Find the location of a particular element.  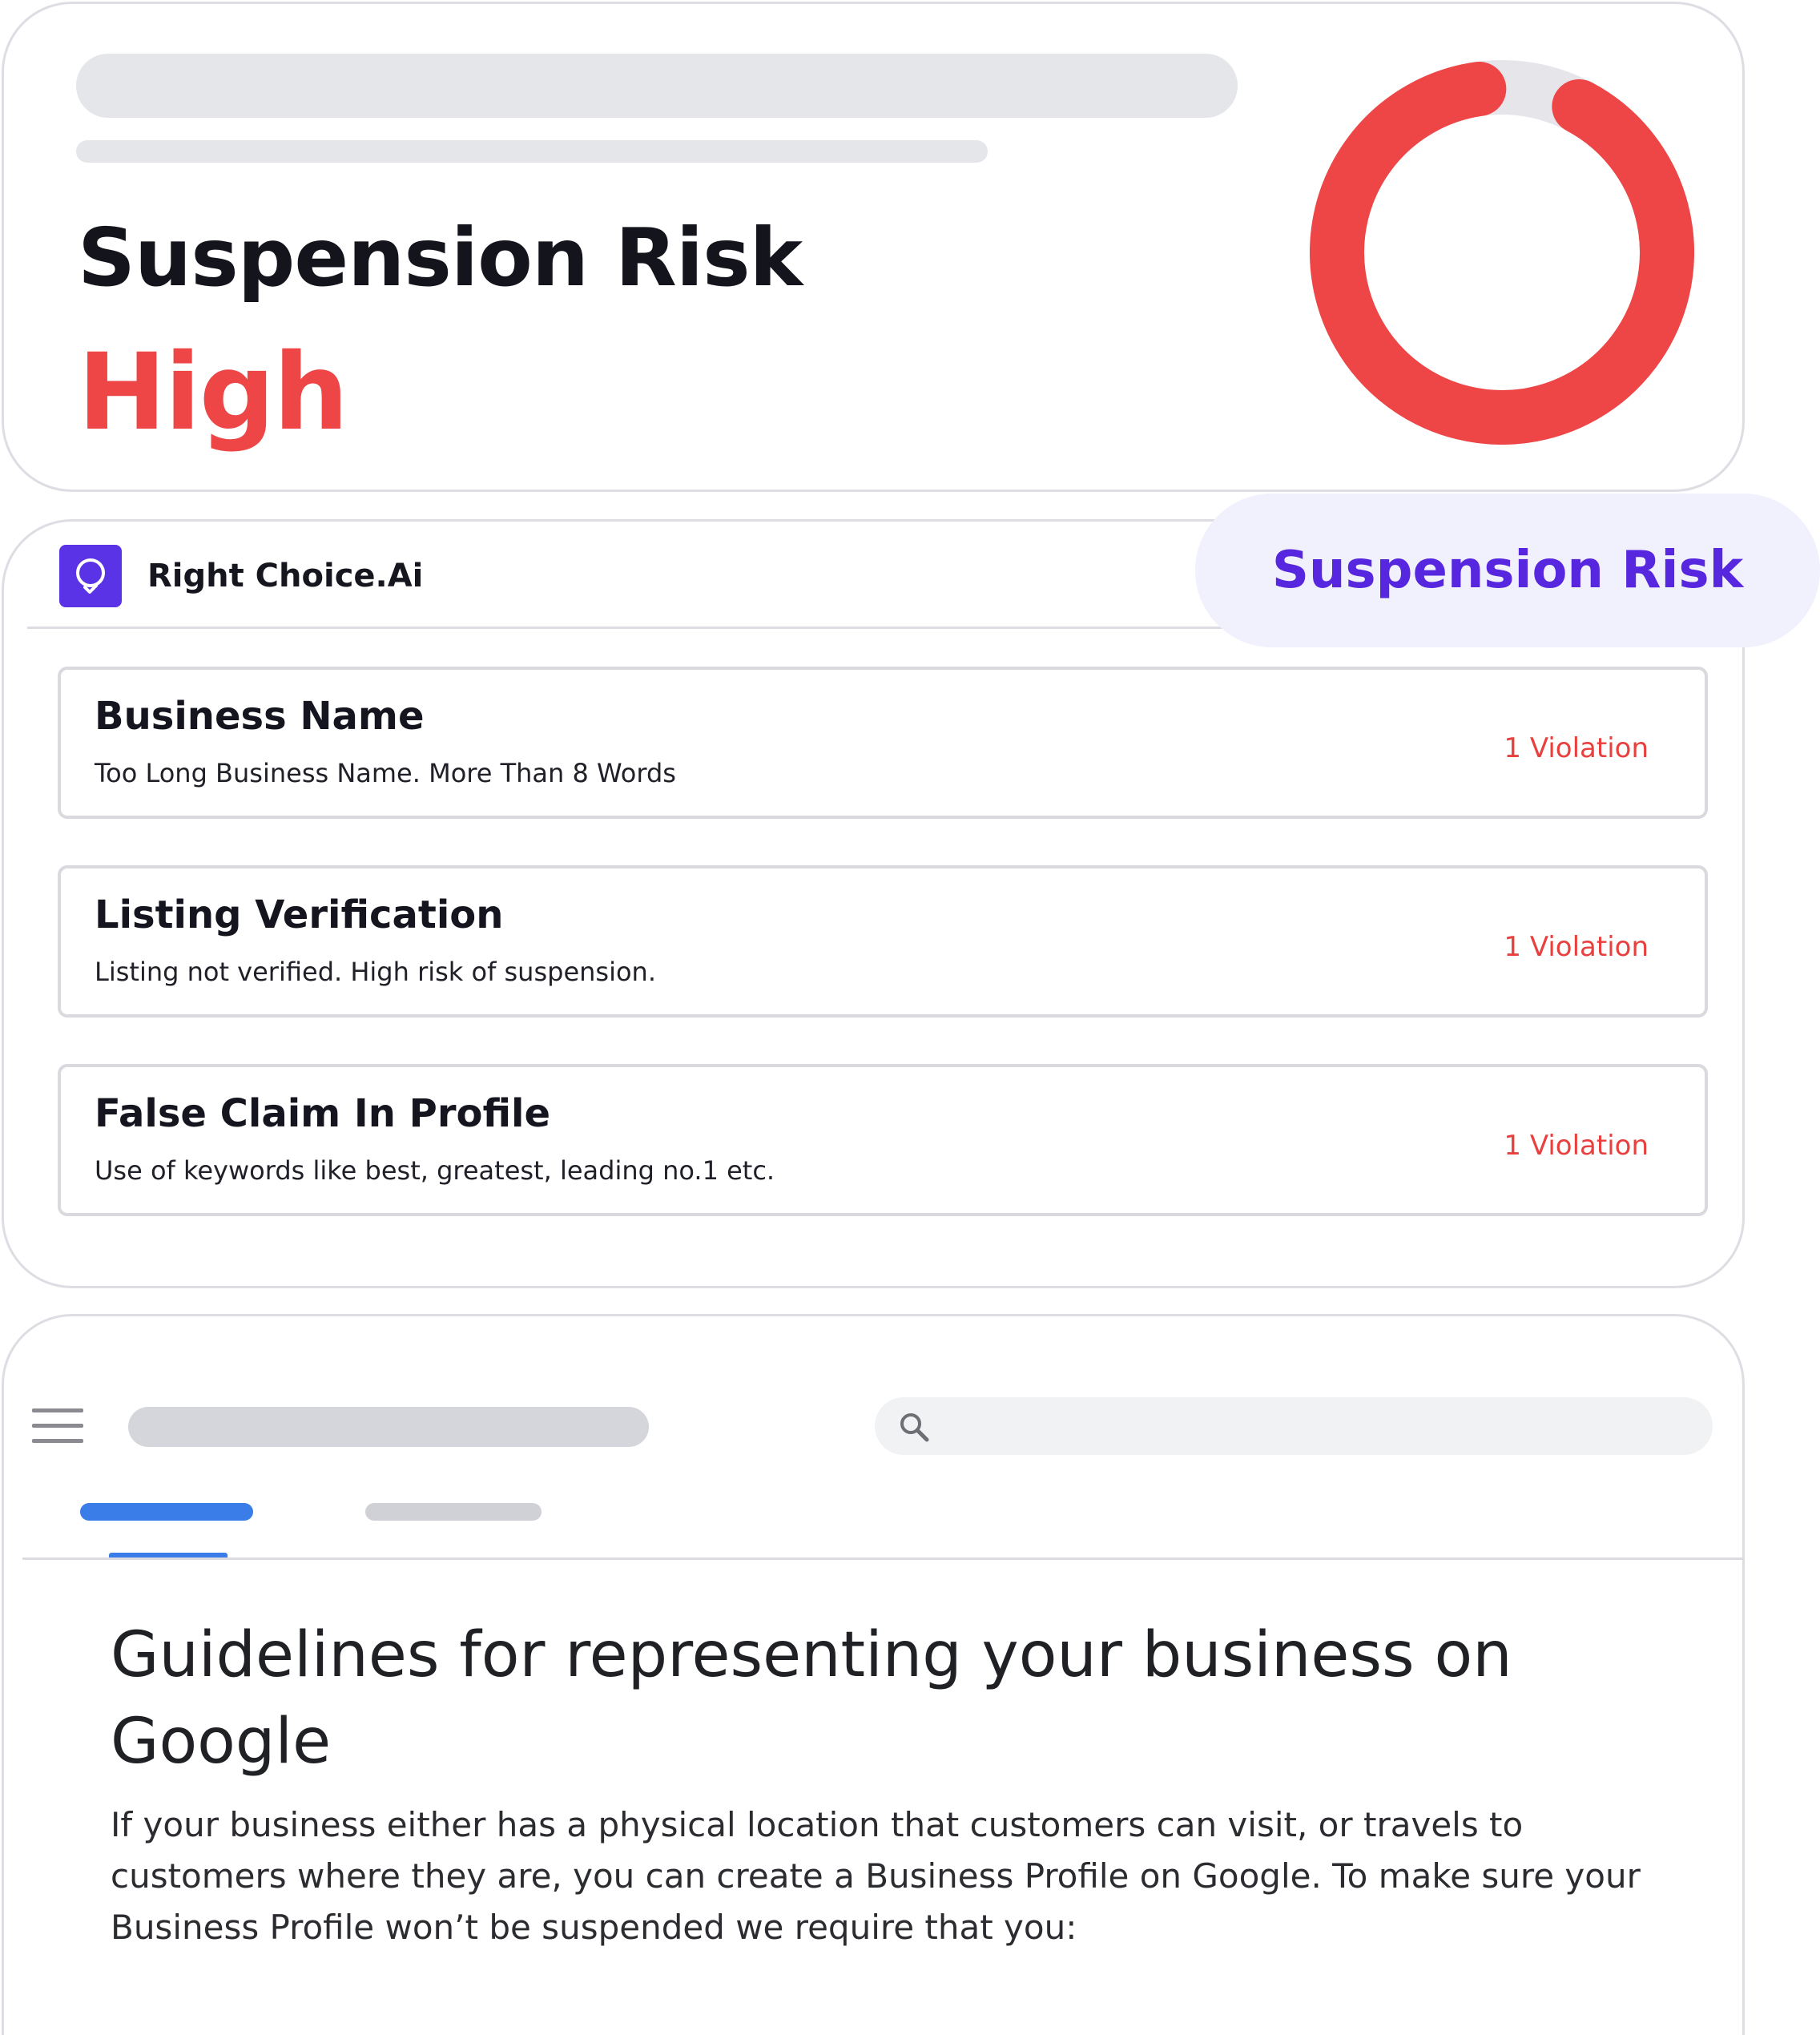

tabs-divider is located at coordinates (883, 1558).